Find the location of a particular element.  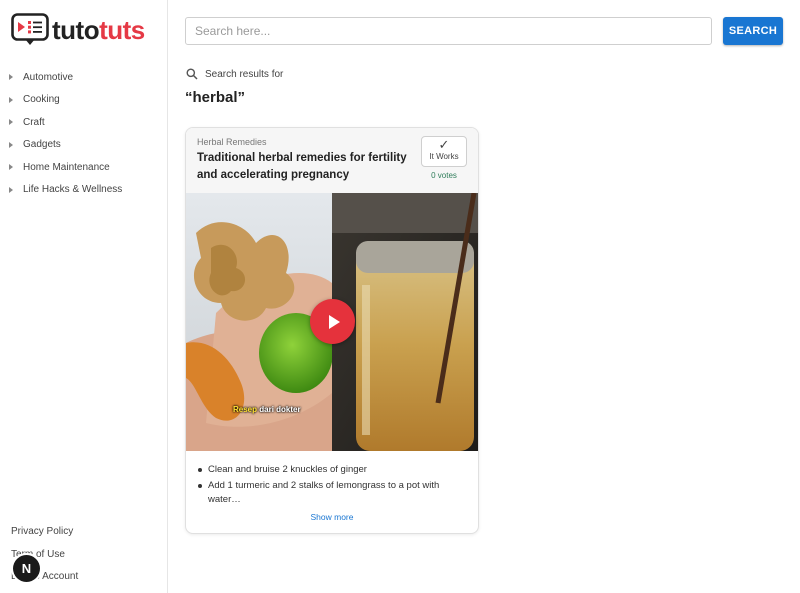

caption-rest: dari dokter is located at coordinates (279, 409).